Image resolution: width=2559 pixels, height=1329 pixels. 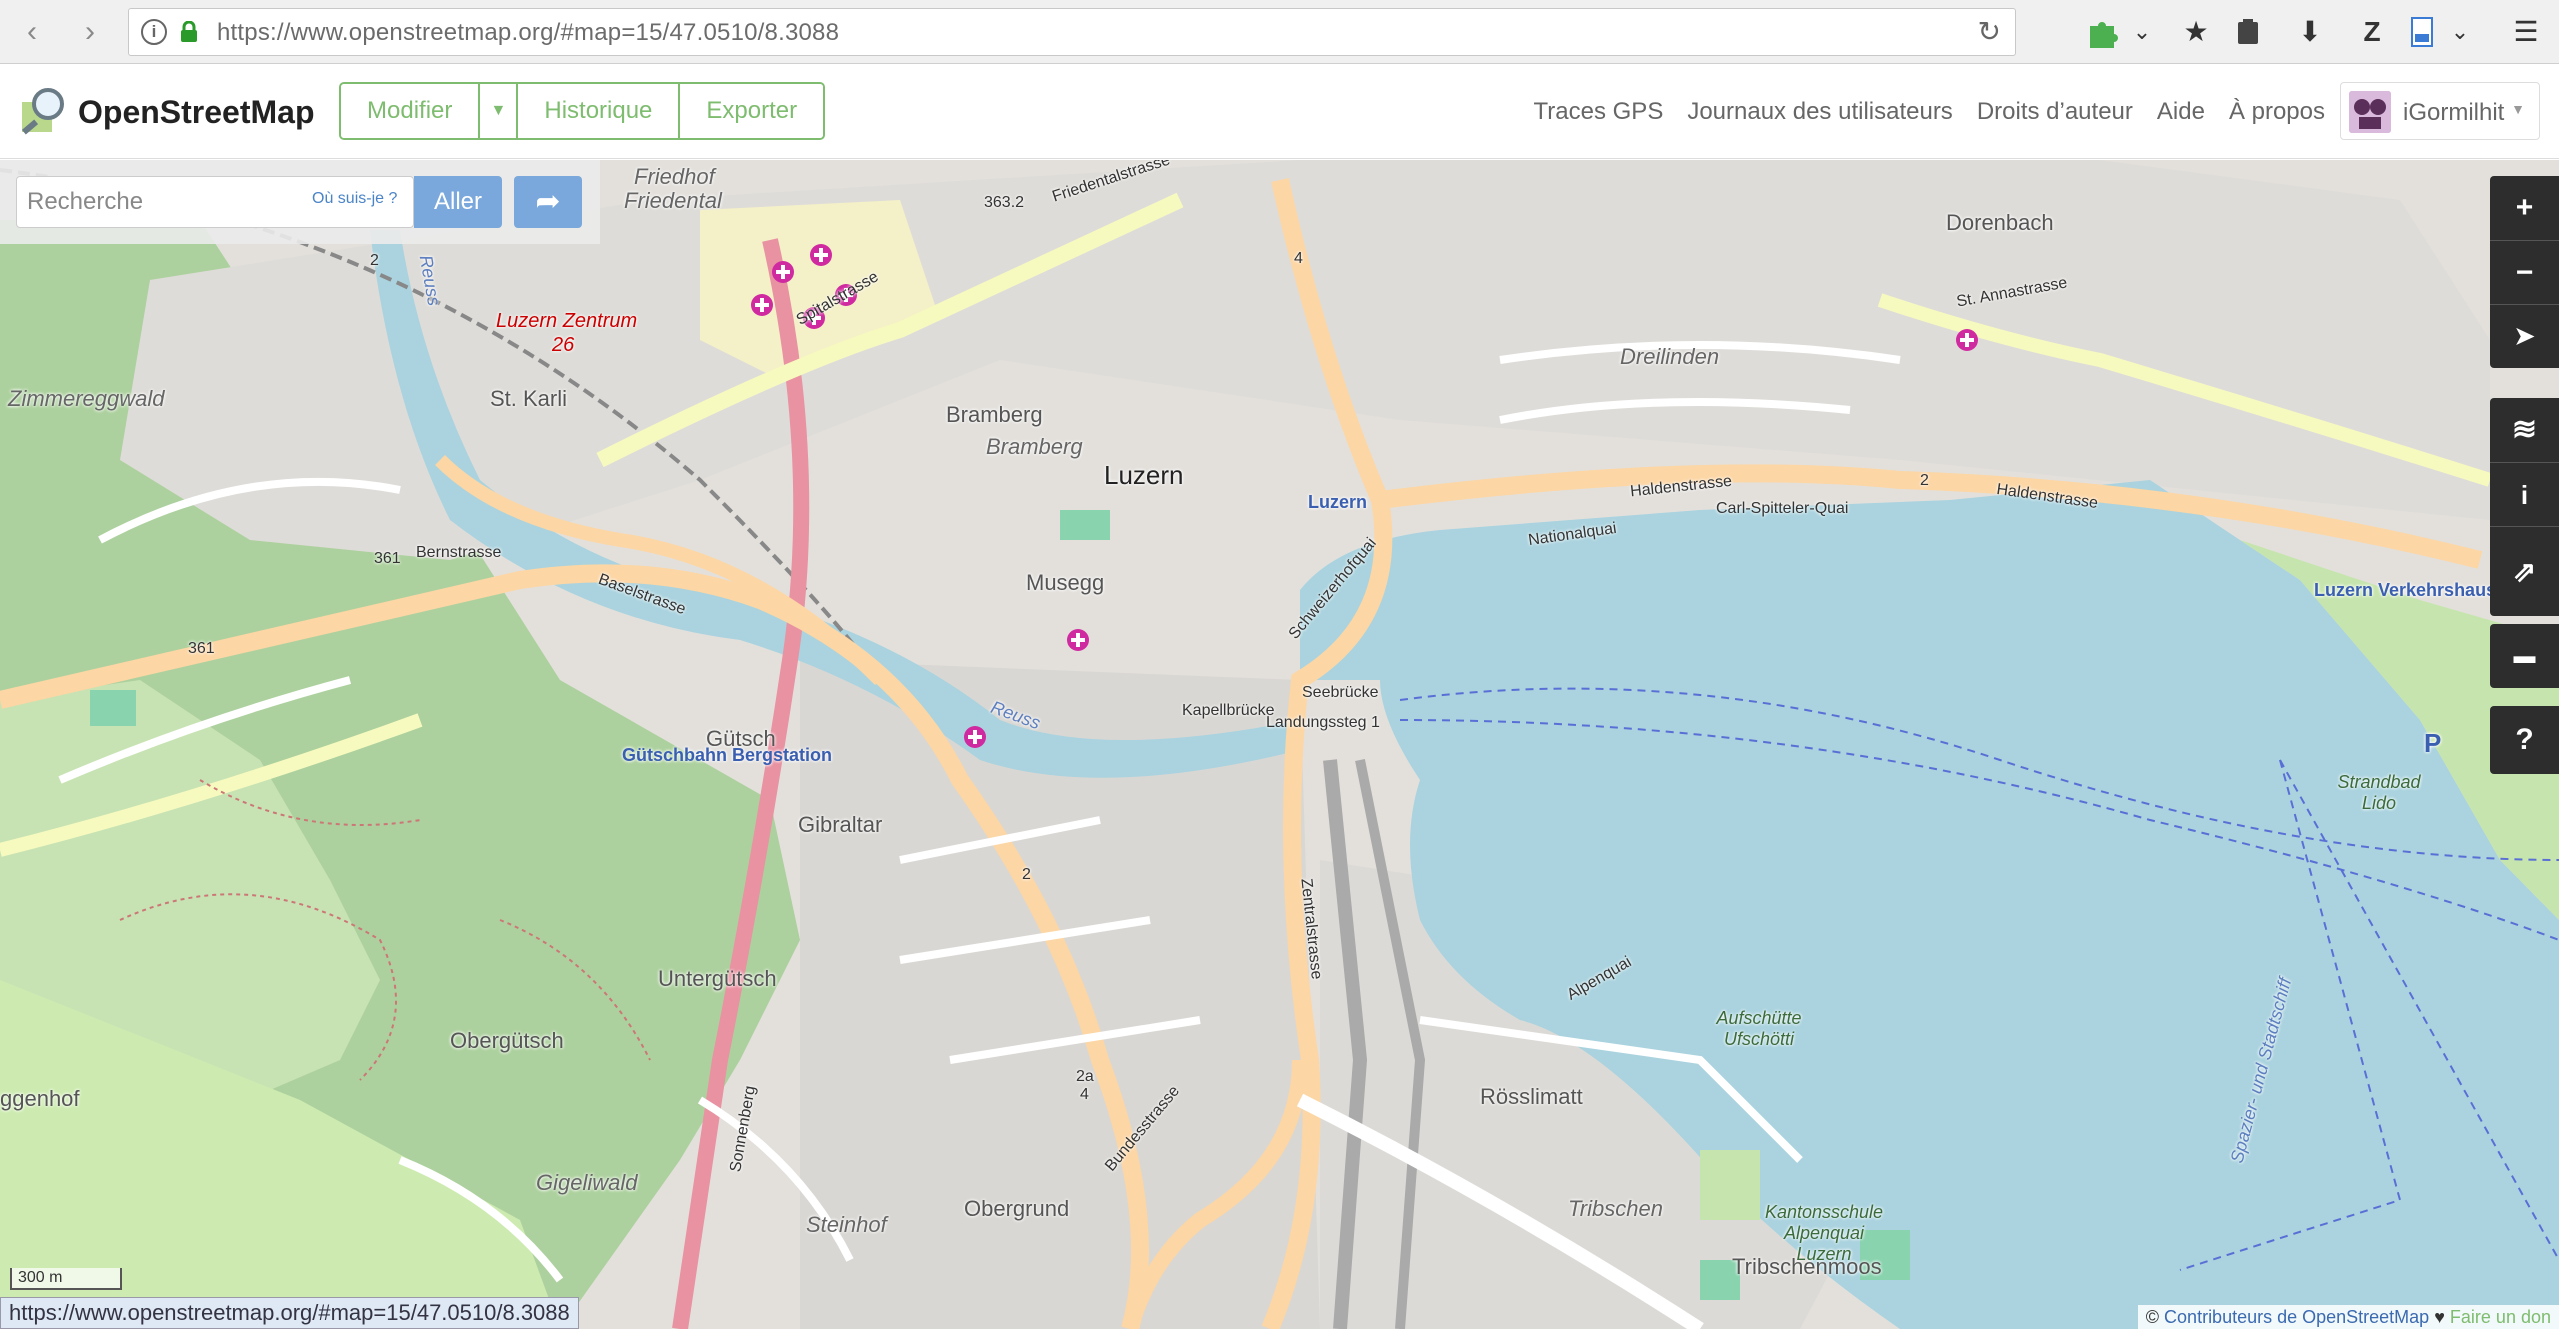 I want to click on map-label-dorenbach: Dorenbach, so click(x=2000, y=222).